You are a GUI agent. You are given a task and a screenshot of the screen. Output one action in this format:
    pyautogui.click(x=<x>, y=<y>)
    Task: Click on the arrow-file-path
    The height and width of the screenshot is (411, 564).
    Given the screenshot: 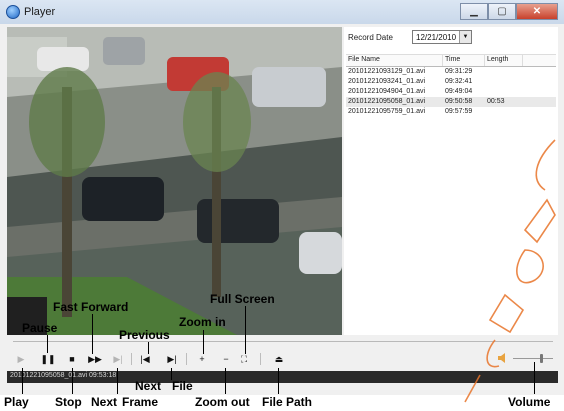 What is the action you would take?
    pyautogui.click(x=278, y=381)
    